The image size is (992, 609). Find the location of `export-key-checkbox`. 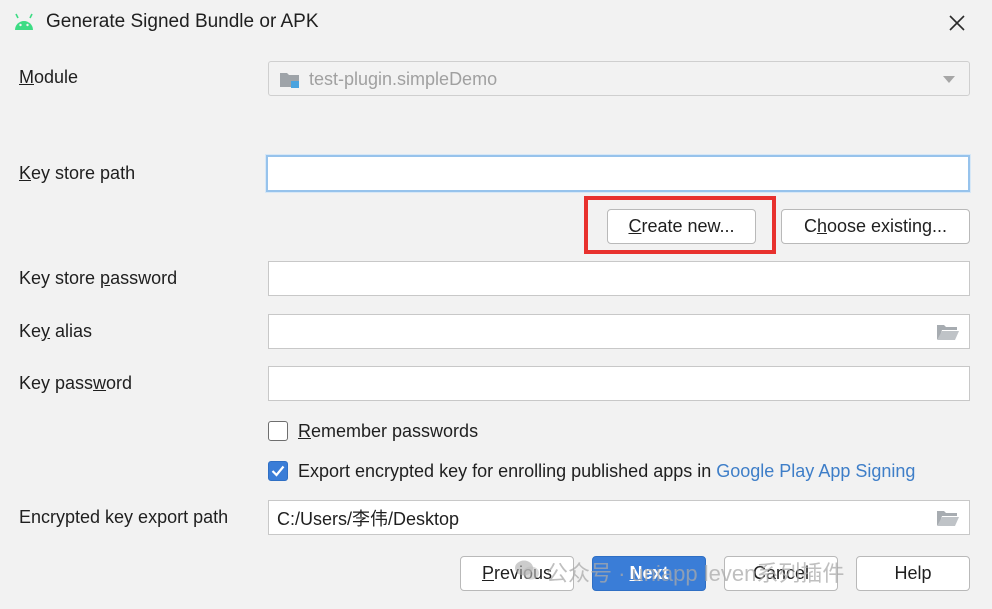

export-key-checkbox is located at coordinates (278, 471).